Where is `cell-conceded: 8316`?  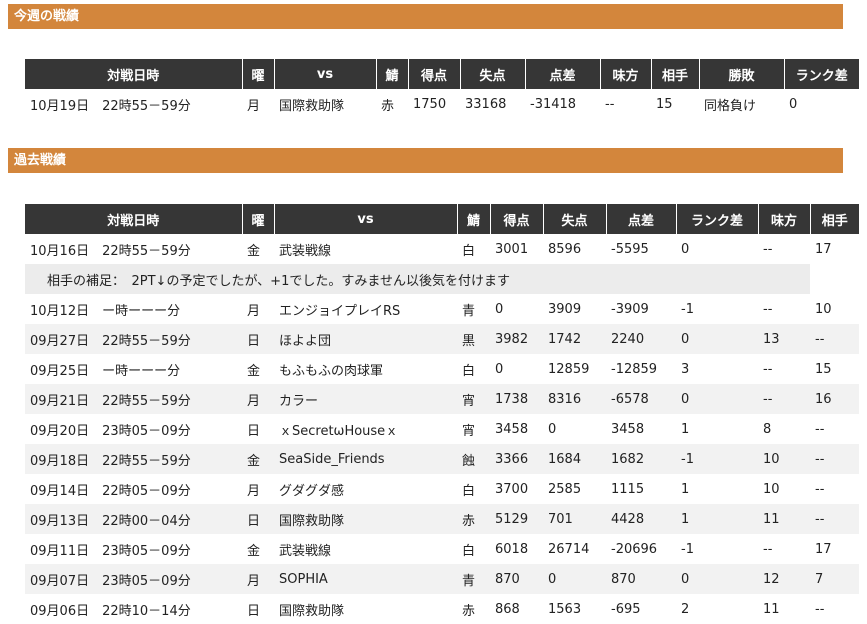
cell-conceded: 8316 is located at coordinates (574, 399).